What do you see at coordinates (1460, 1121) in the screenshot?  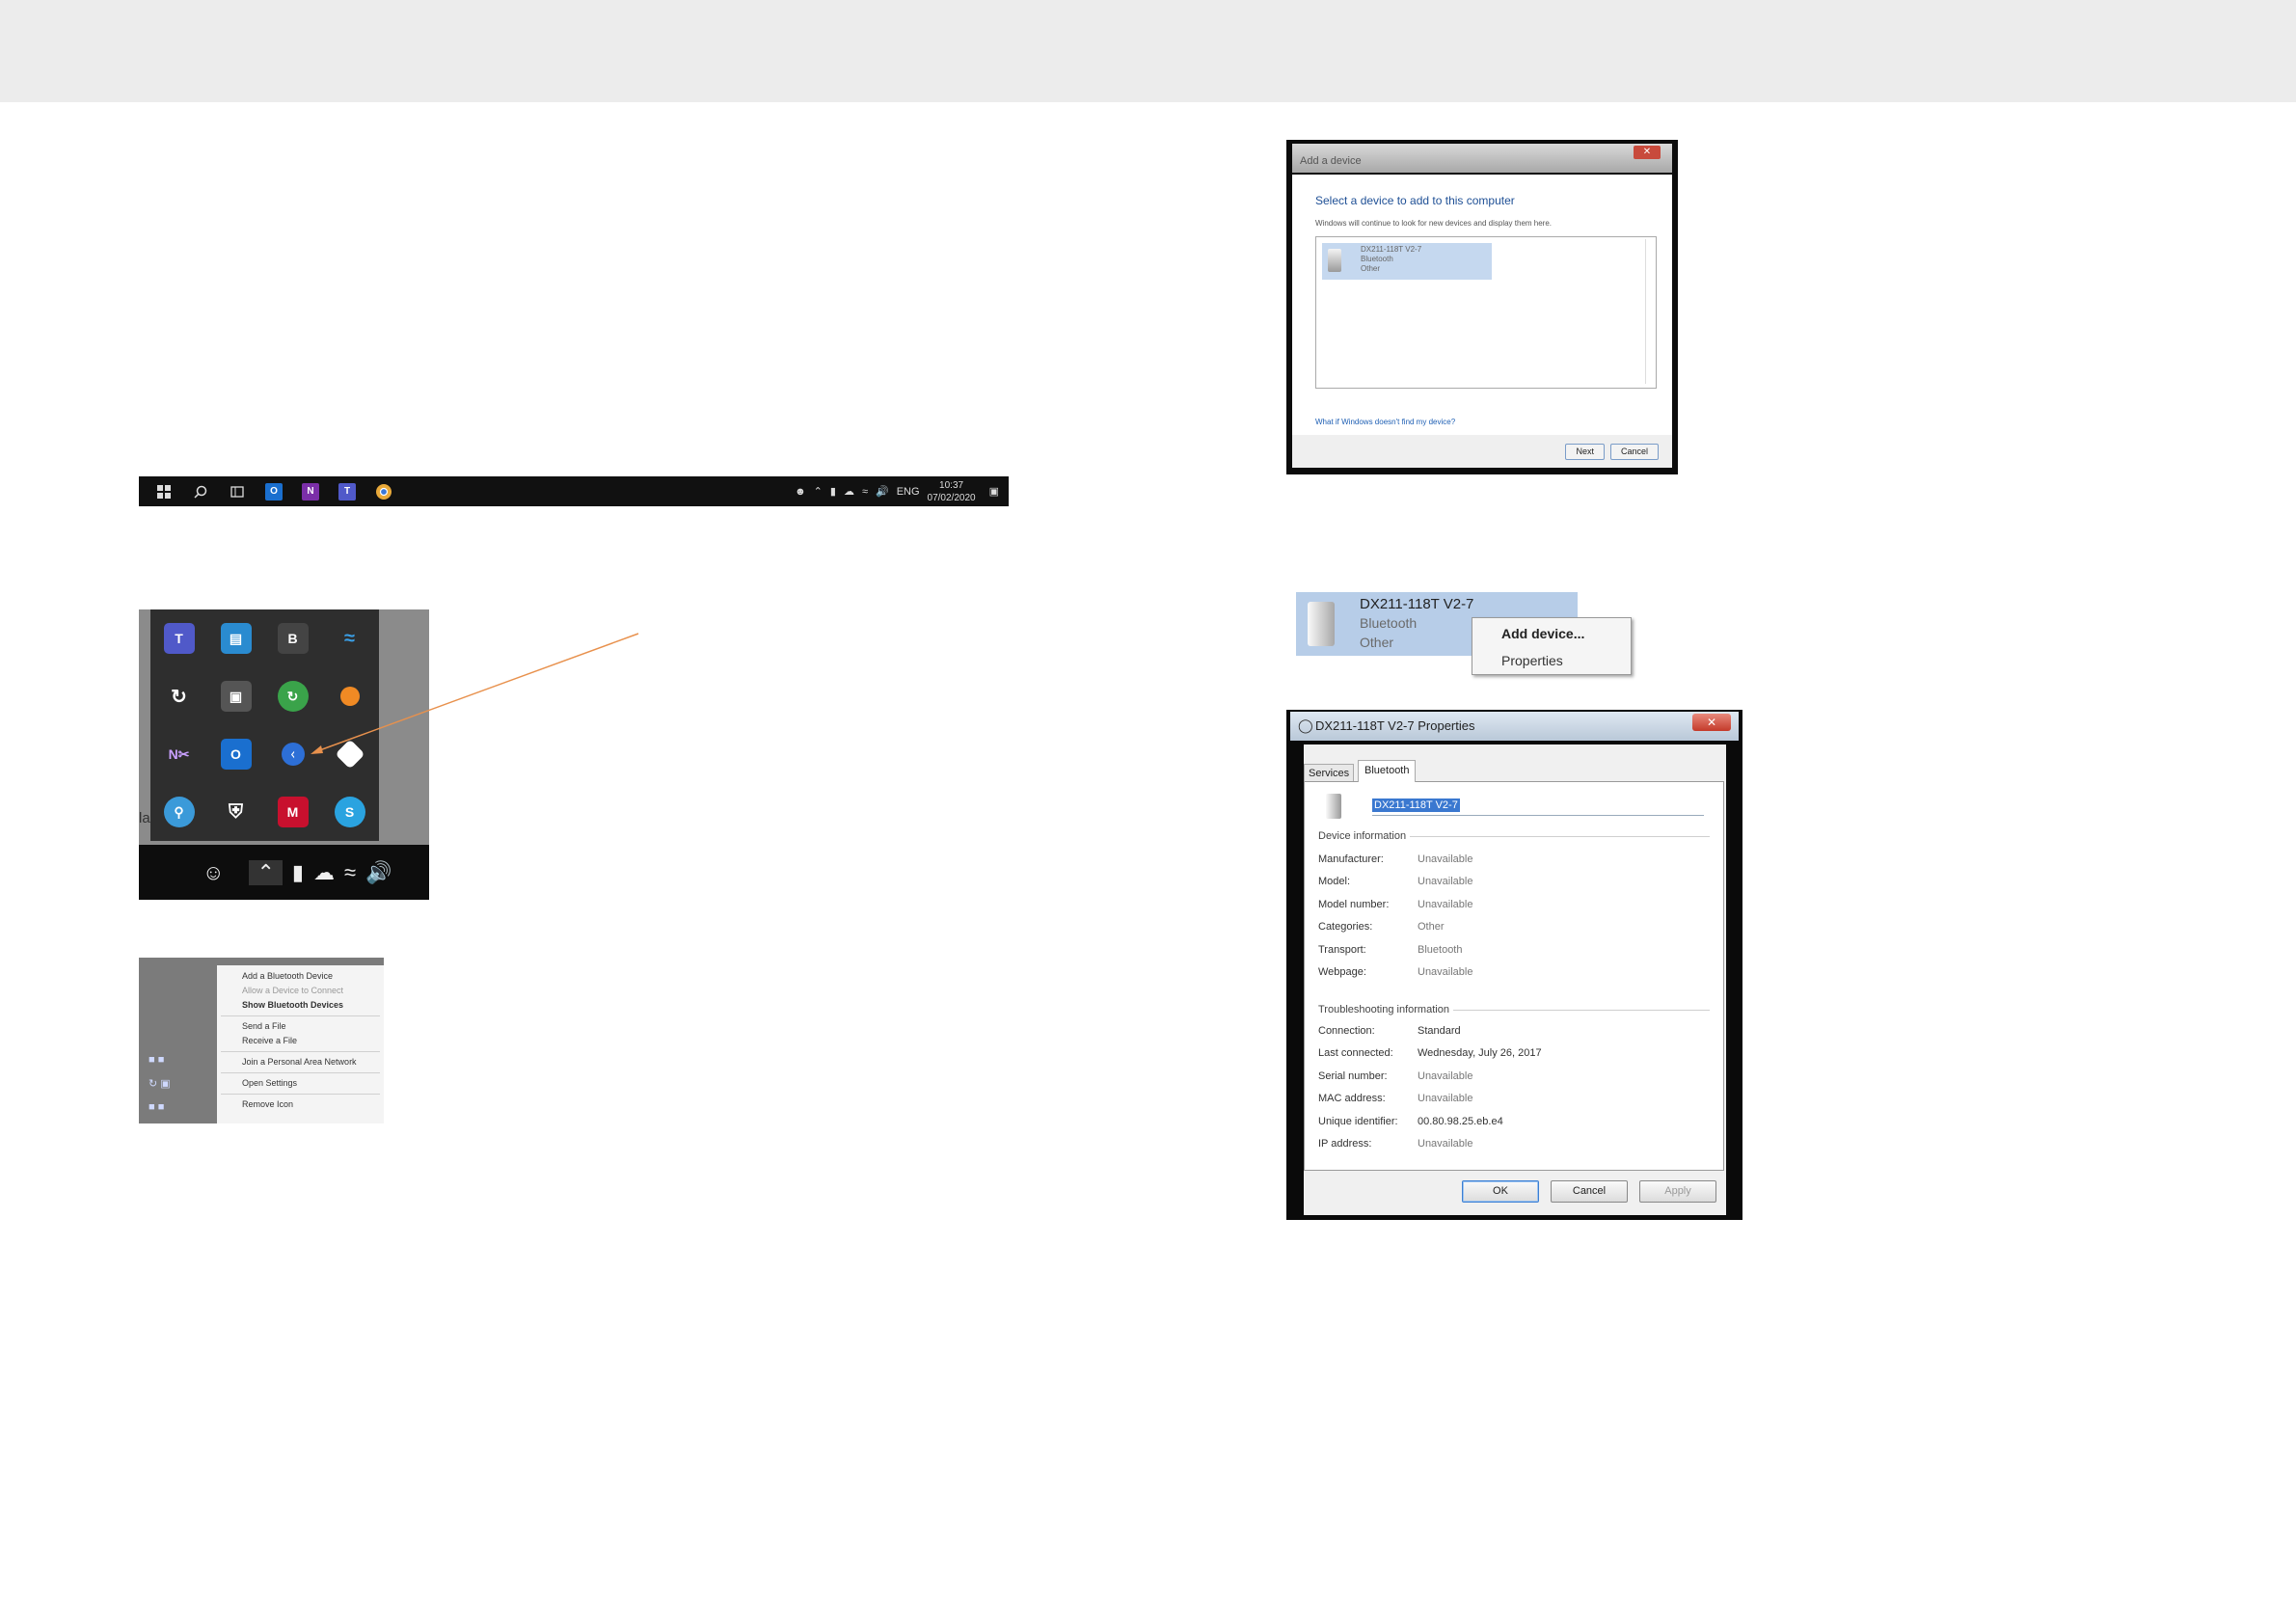 I see `info-value: 00.80.98.25.eb.e4` at bounding box center [1460, 1121].